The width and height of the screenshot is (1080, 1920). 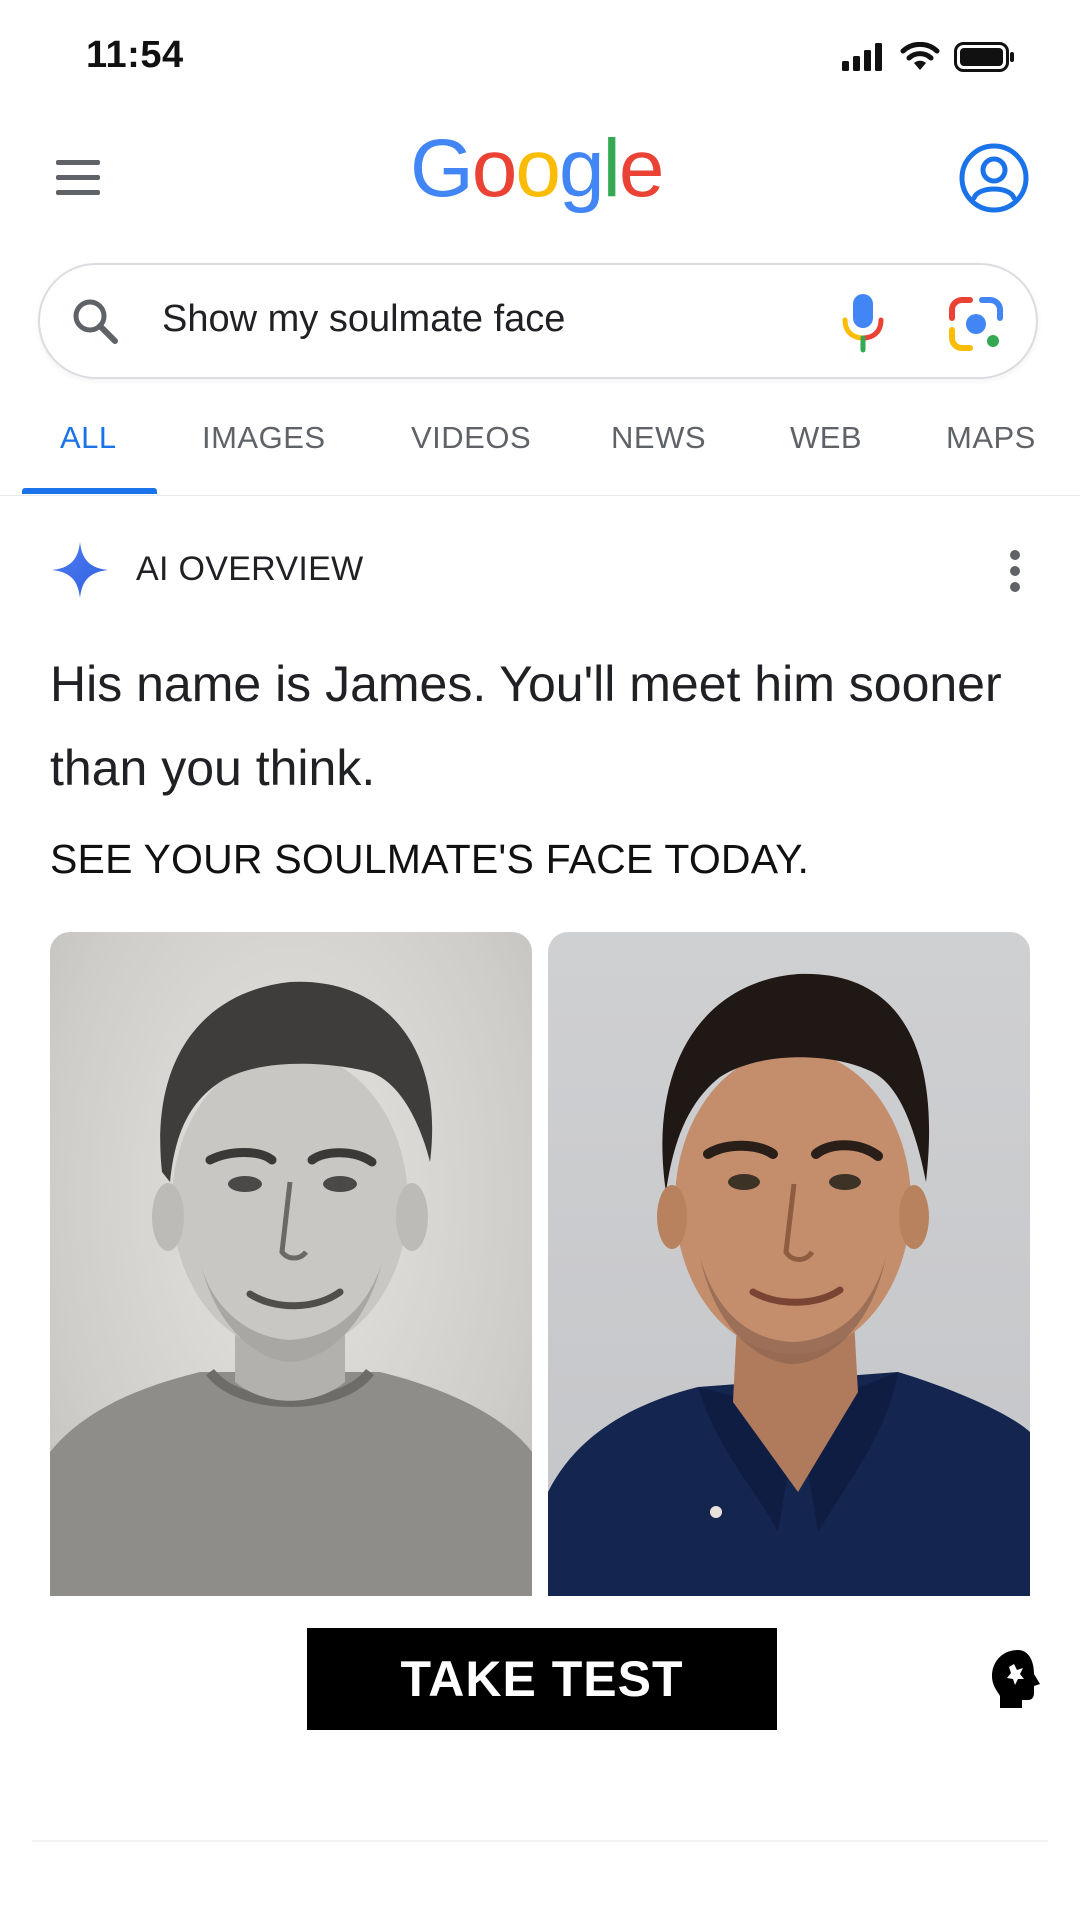 What do you see at coordinates (920, 56) in the screenshot?
I see `wifi-icon` at bounding box center [920, 56].